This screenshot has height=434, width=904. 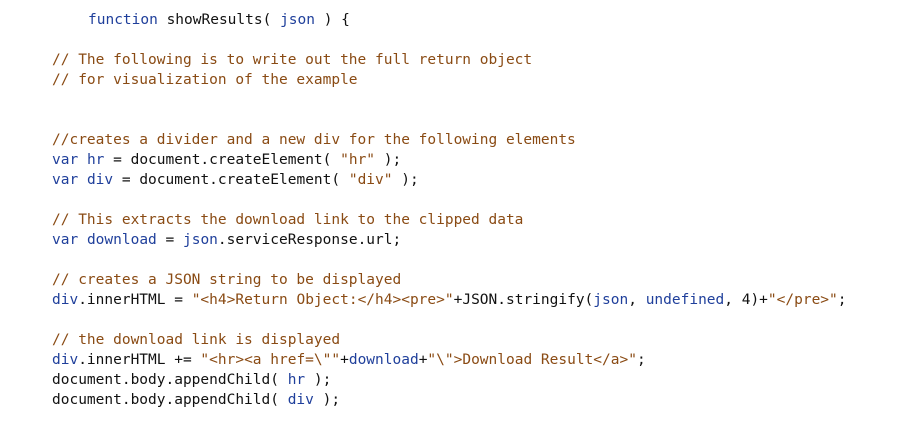 What do you see at coordinates (344, 360) in the screenshot?
I see `code-token: +` at bounding box center [344, 360].